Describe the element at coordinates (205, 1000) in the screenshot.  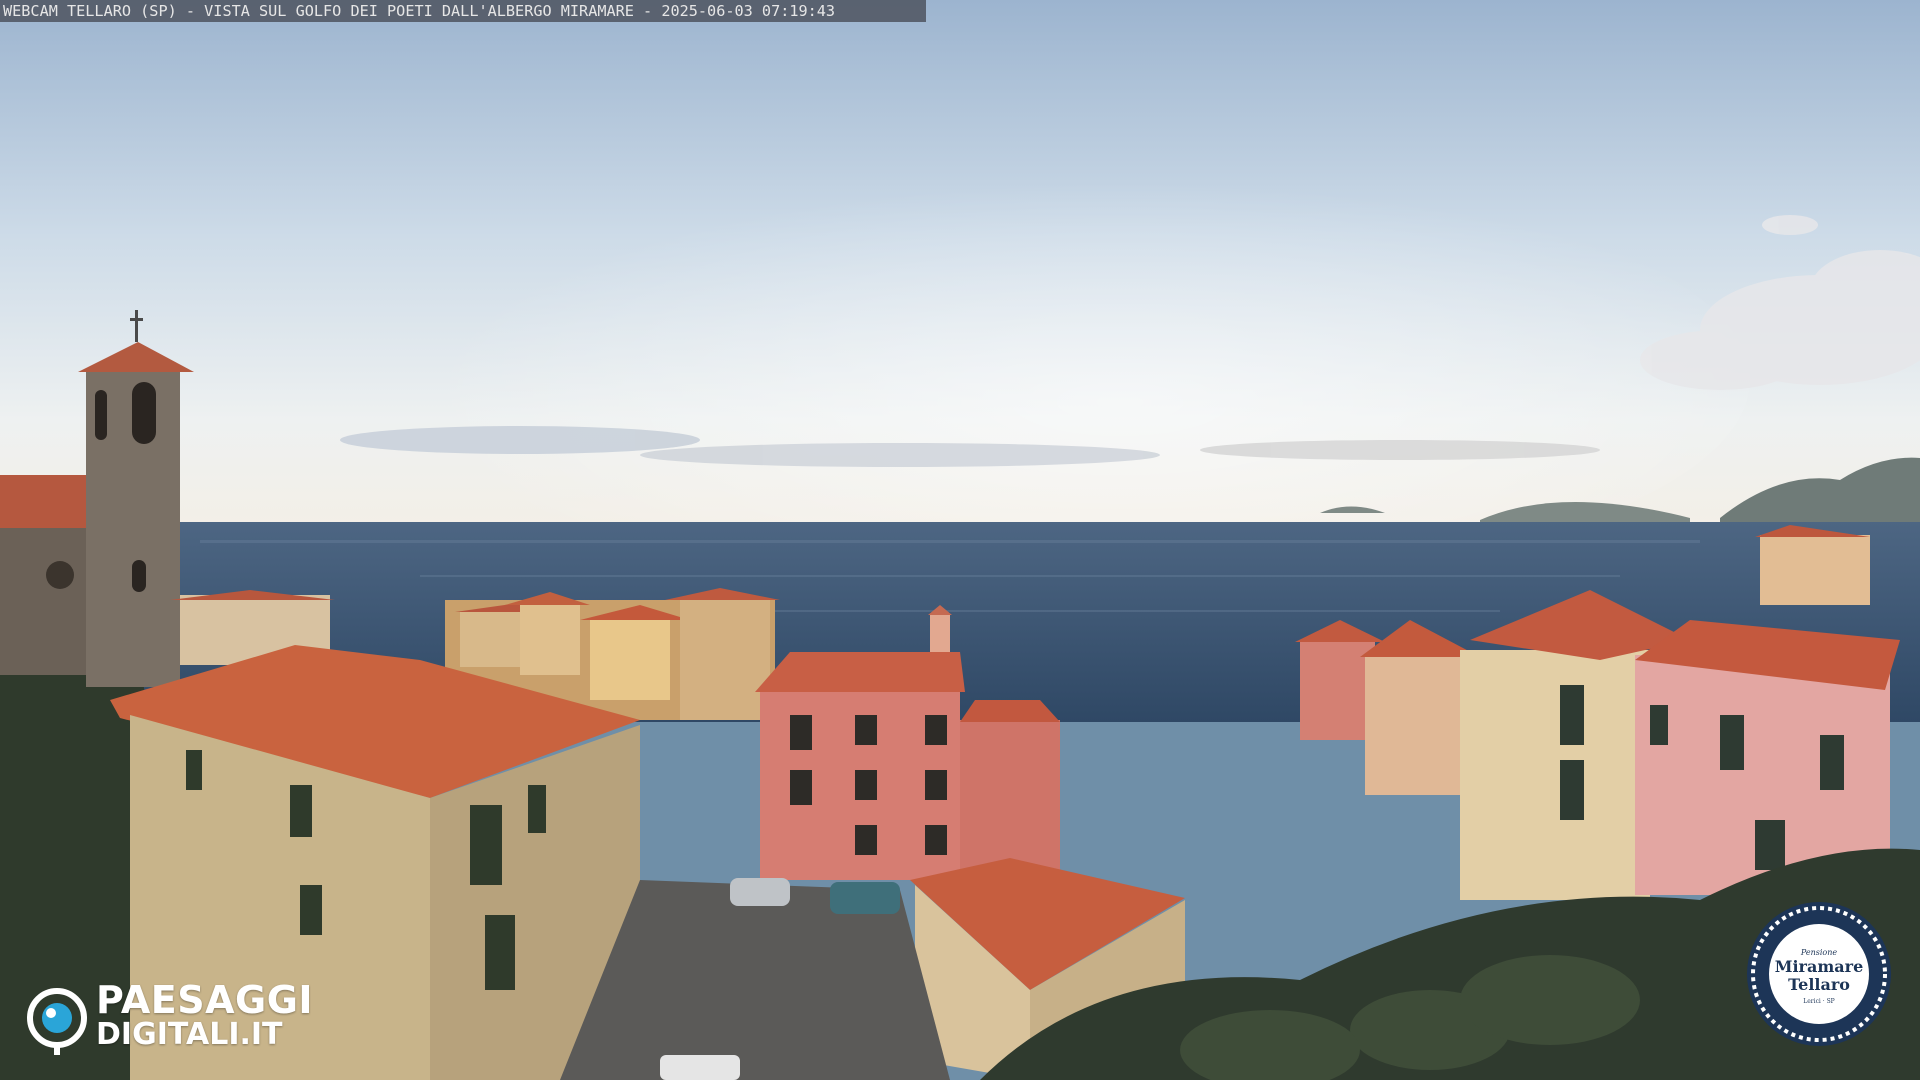
I see `logo-line1: PAESAGGI` at that location.